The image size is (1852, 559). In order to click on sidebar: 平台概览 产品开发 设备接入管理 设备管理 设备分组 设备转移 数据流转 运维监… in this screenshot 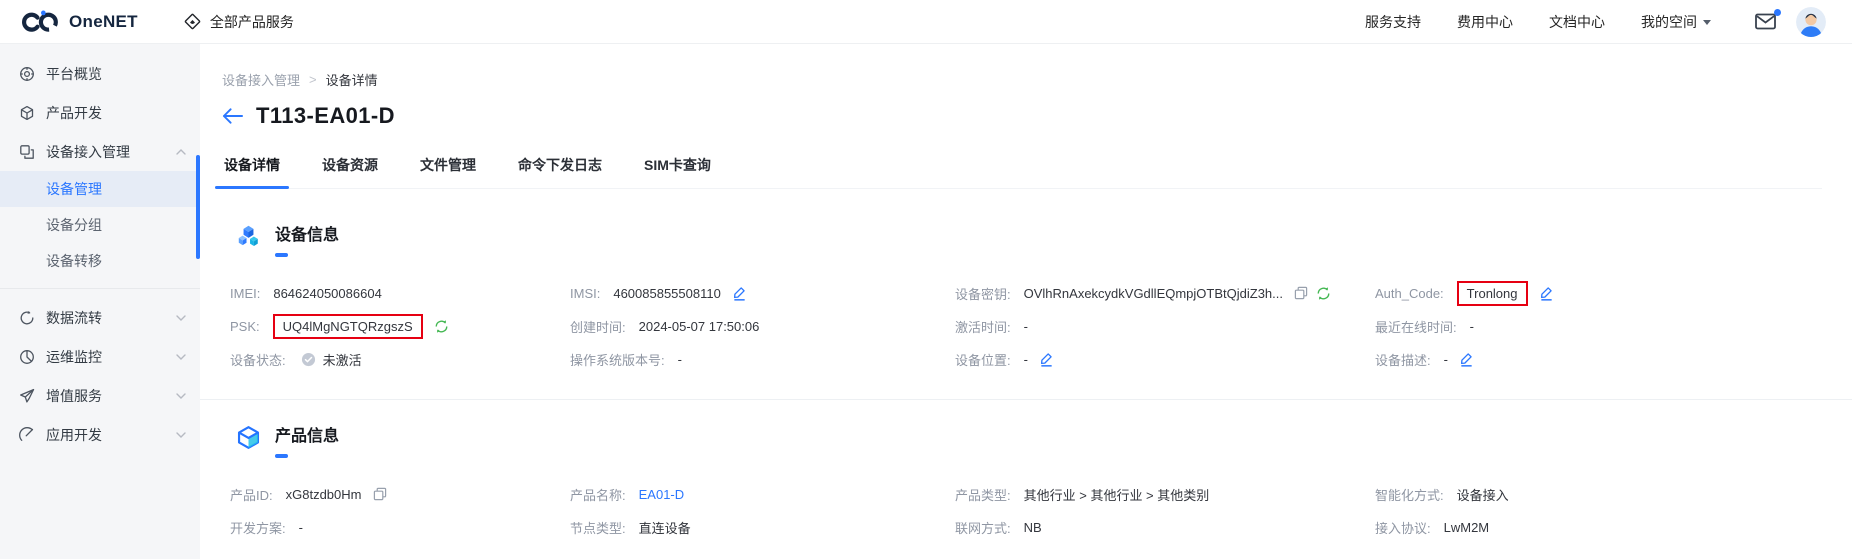, I will do `click(100, 301)`.